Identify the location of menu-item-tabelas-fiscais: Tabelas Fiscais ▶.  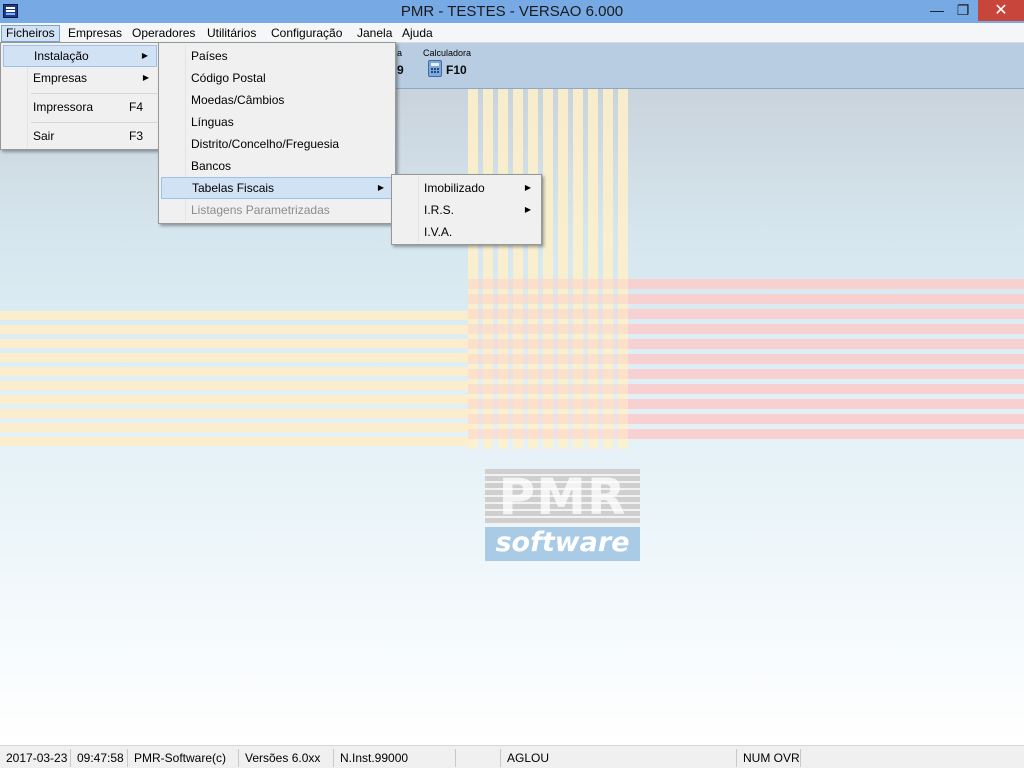
(277, 188).